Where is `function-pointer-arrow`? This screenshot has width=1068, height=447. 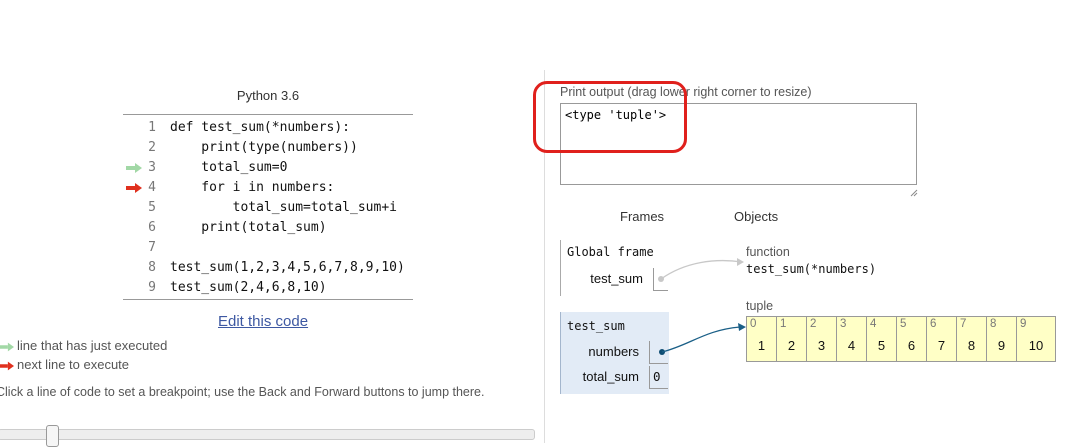 function-pointer-arrow is located at coordinates (701, 269).